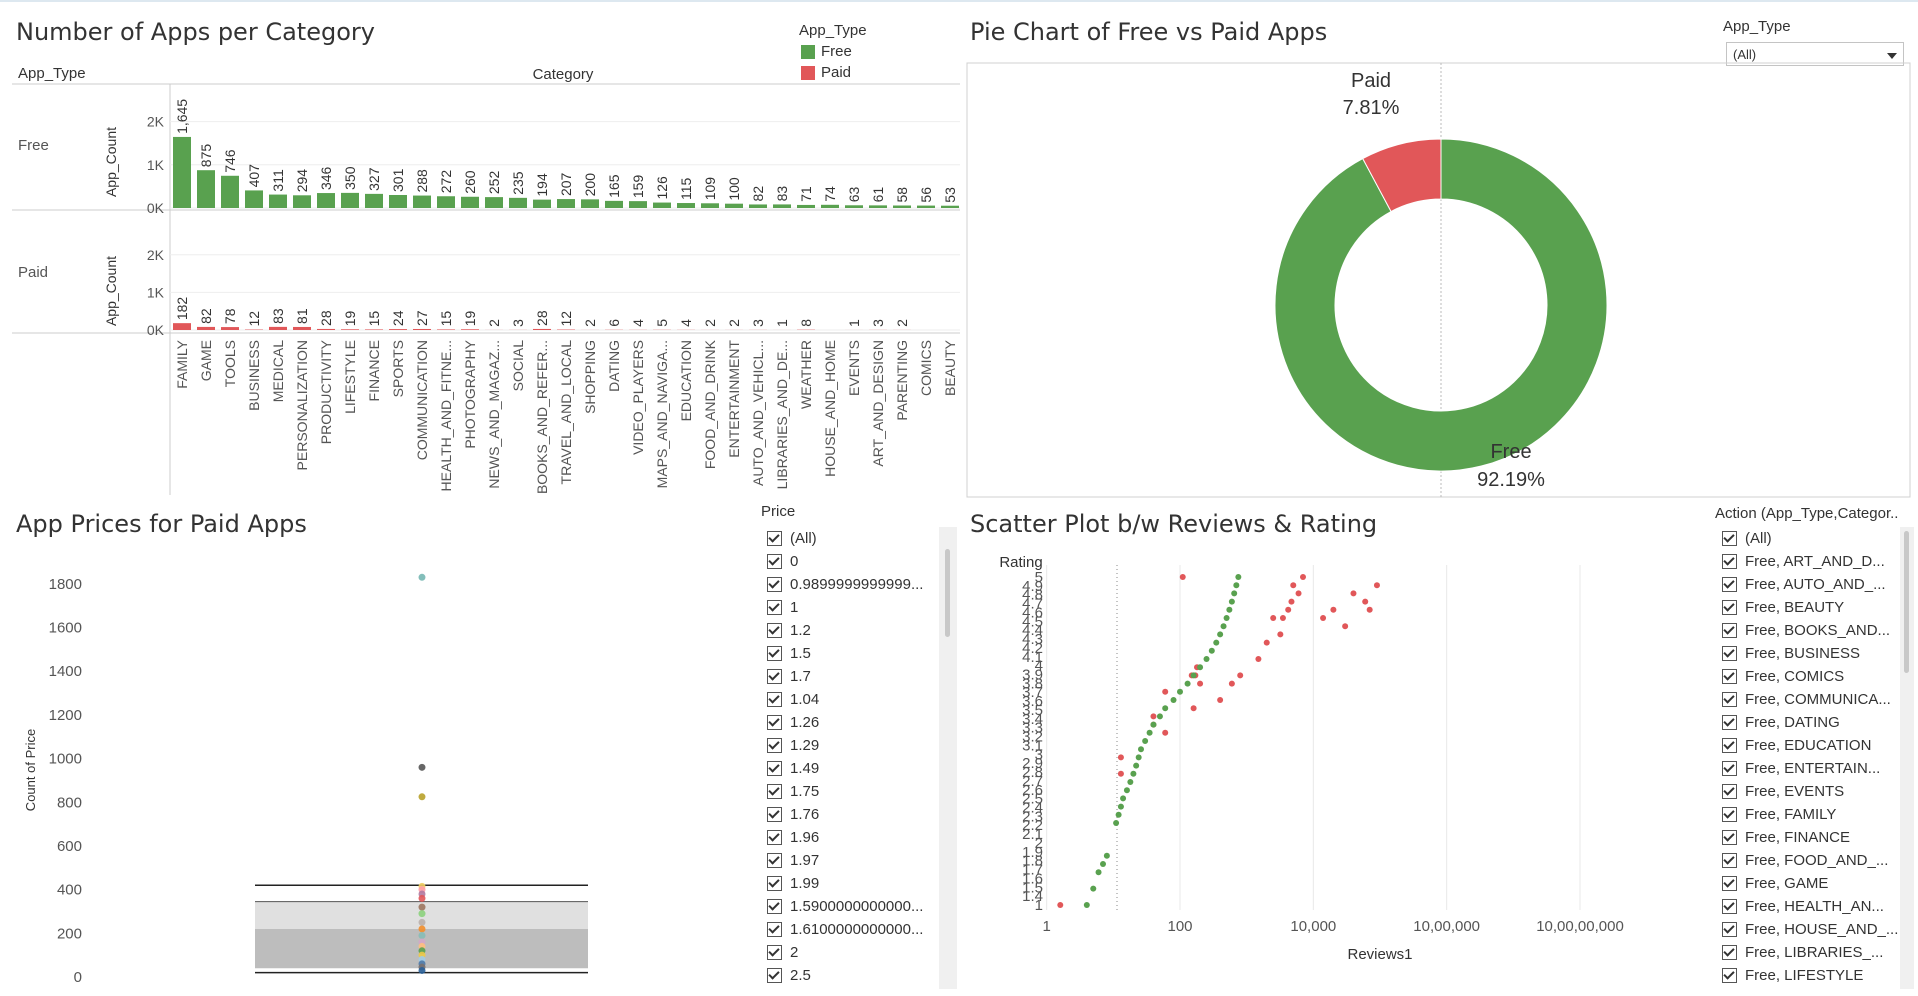 This screenshot has width=1918, height=996. Describe the element at coordinates (1812, 975) in the screenshot. I see `action-filter-option: Free, LIFESTYLE` at that location.